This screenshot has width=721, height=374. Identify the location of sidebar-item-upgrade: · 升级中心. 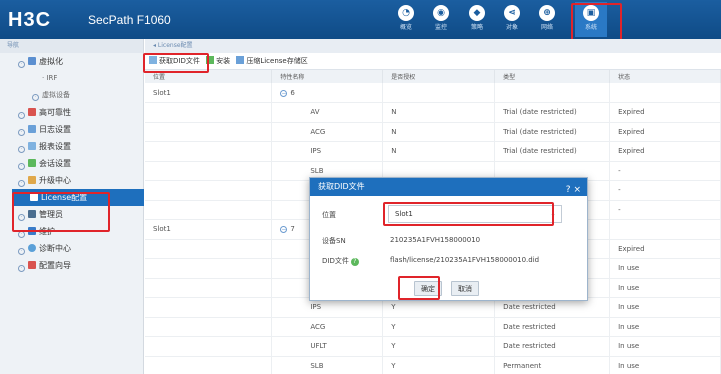
(71, 180).